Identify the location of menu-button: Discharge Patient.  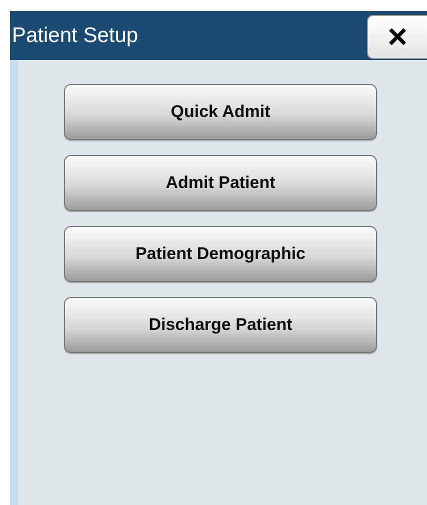
(220, 325).